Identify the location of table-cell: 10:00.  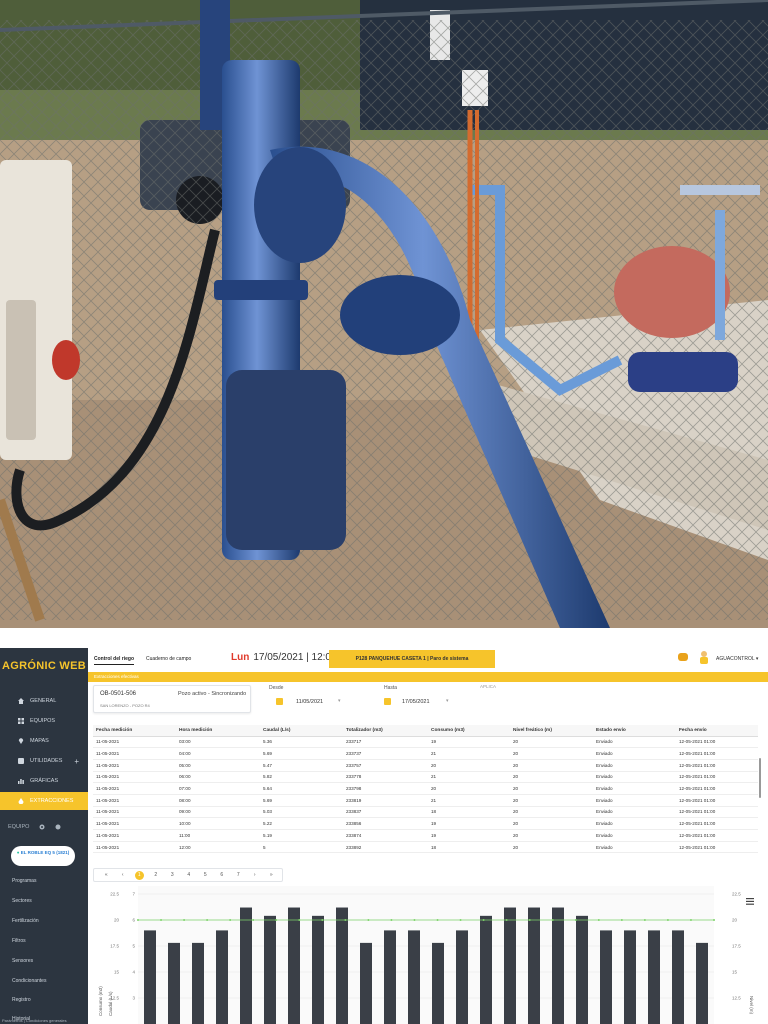
(218, 823).